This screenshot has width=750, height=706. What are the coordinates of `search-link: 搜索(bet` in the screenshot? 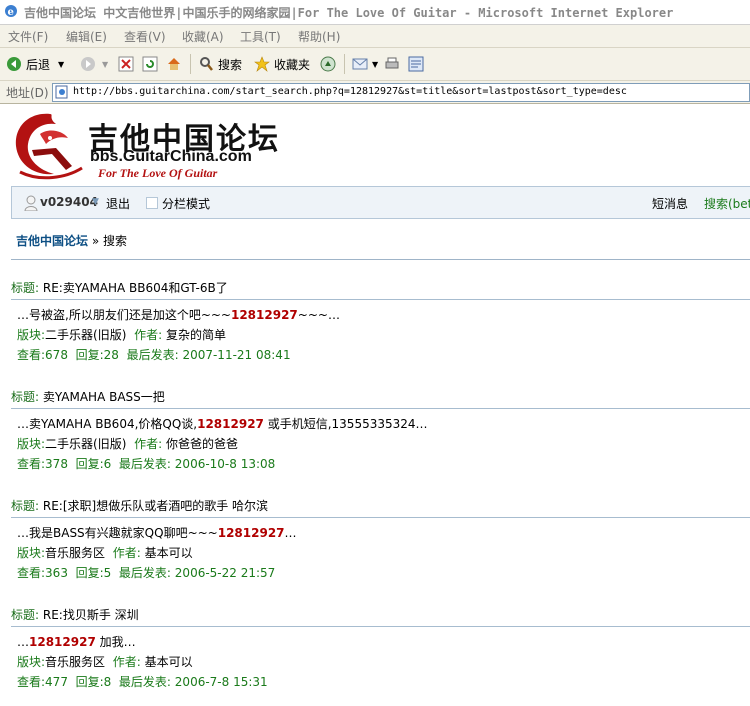 It's located at (727, 203).